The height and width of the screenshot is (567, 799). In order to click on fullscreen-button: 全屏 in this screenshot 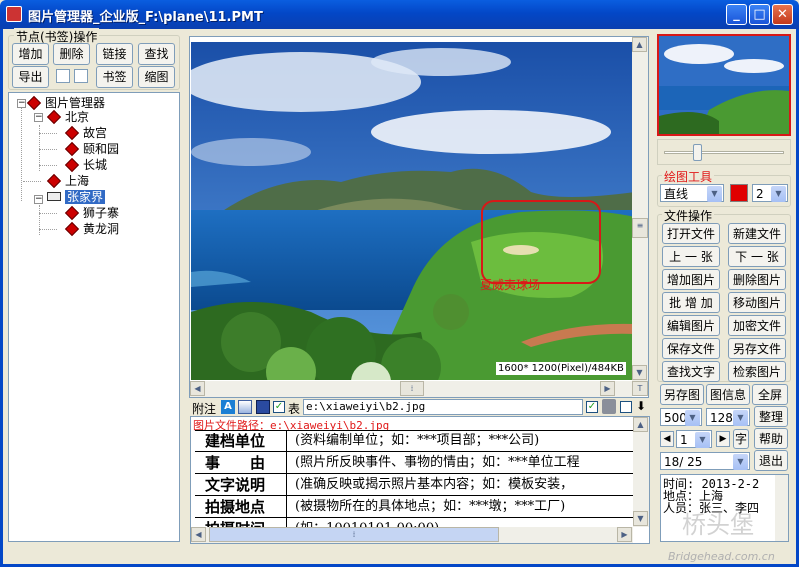, I will do `click(770, 394)`.